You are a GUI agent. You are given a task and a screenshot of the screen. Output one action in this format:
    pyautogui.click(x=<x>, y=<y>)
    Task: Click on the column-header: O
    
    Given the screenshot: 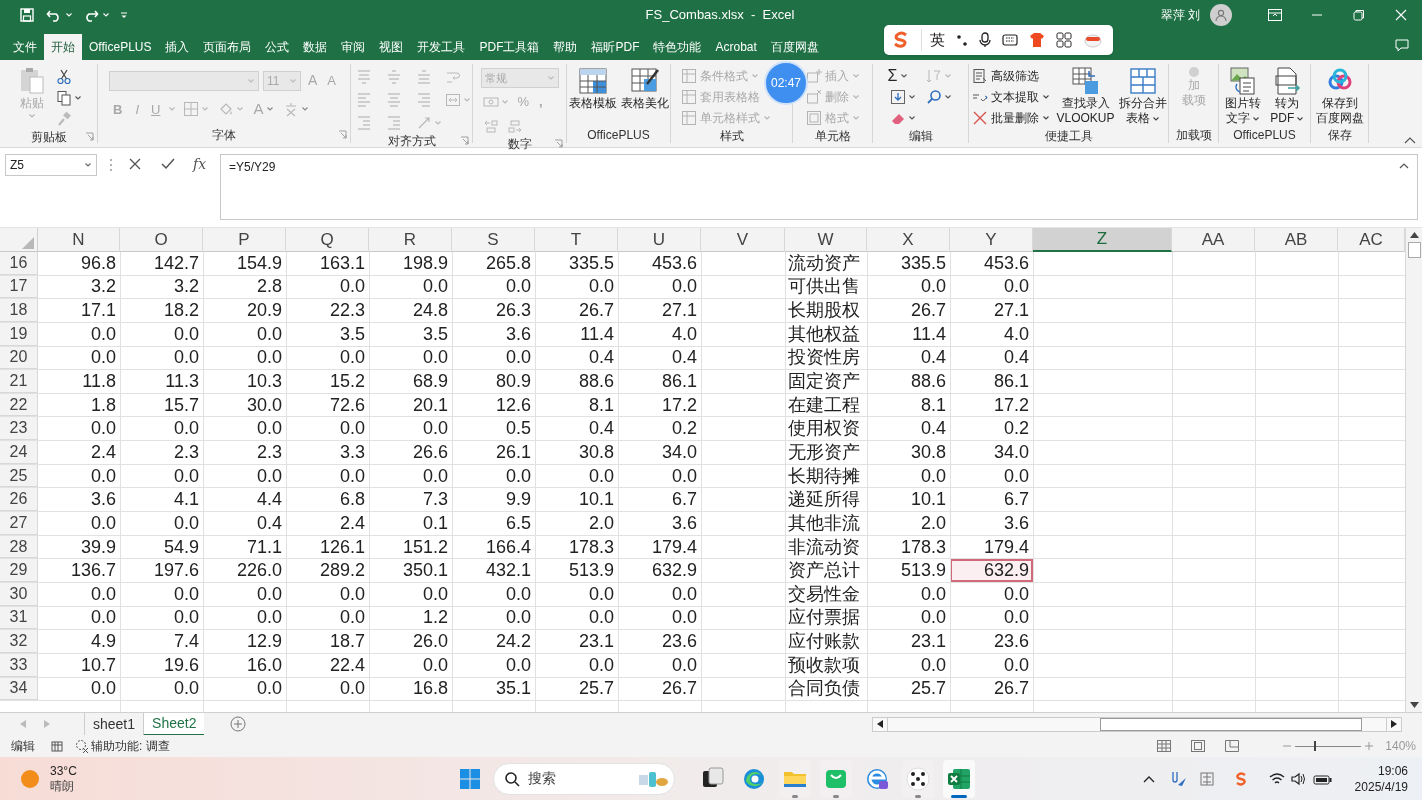 What is the action you would take?
    pyautogui.click(x=161, y=240)
    